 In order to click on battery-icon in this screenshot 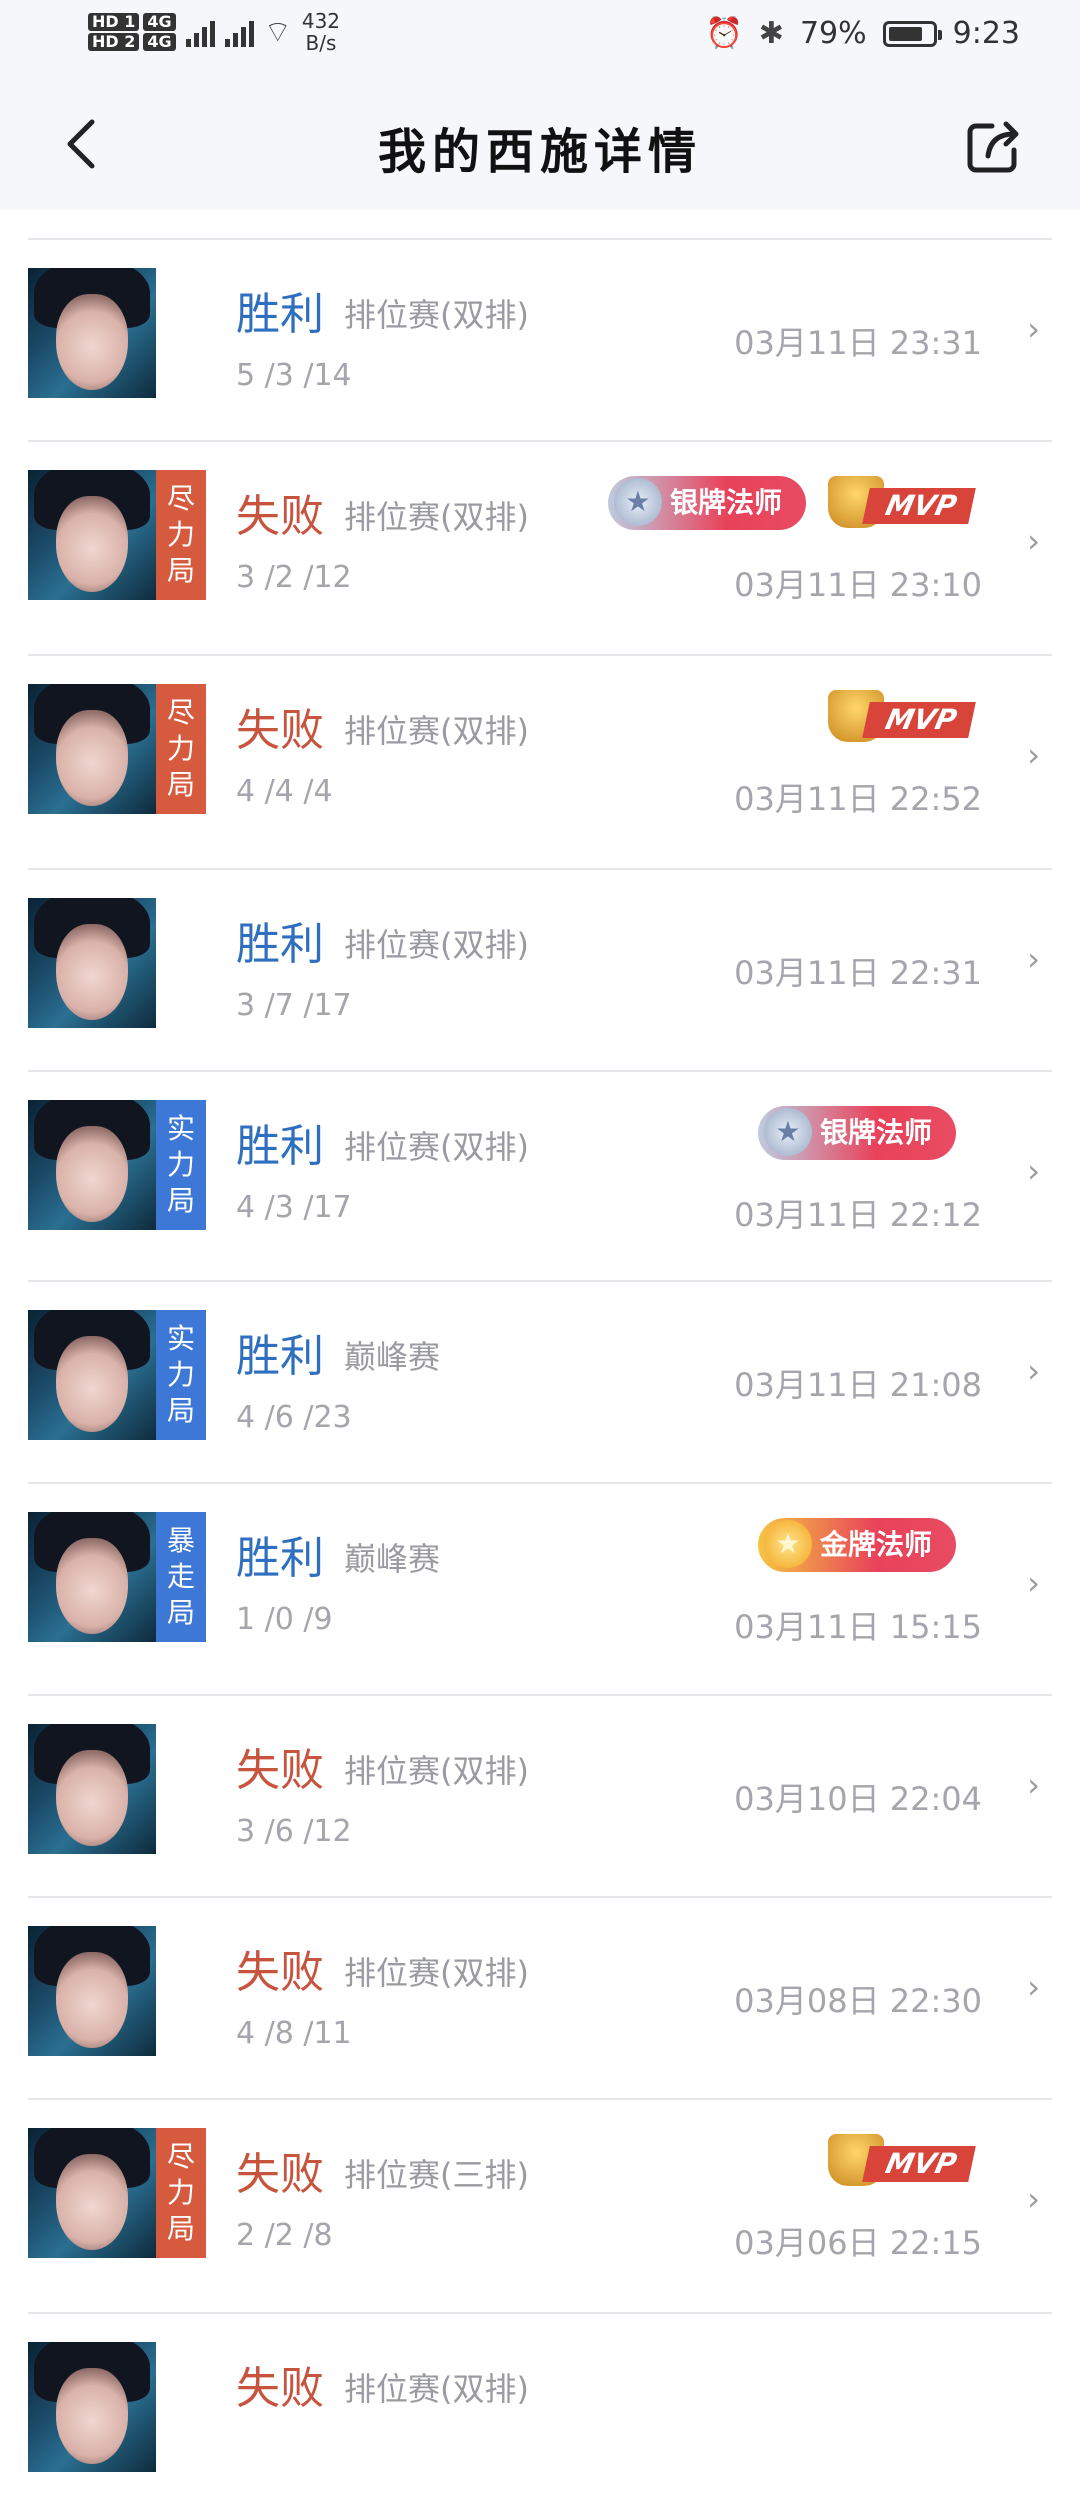, I will do `click(912, 33)`.